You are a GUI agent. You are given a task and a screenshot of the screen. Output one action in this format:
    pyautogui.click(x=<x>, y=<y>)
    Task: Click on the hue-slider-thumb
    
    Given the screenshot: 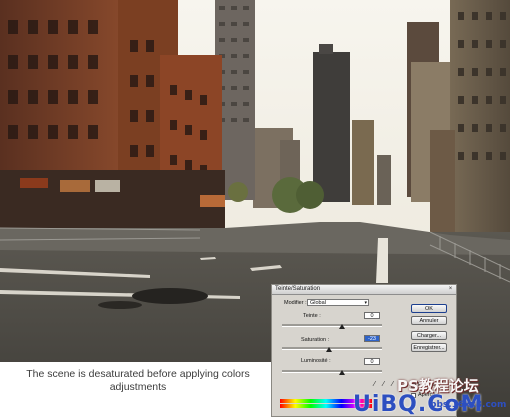 What is the action you would take?
    pyautogui.click(x=342, y=326)
    